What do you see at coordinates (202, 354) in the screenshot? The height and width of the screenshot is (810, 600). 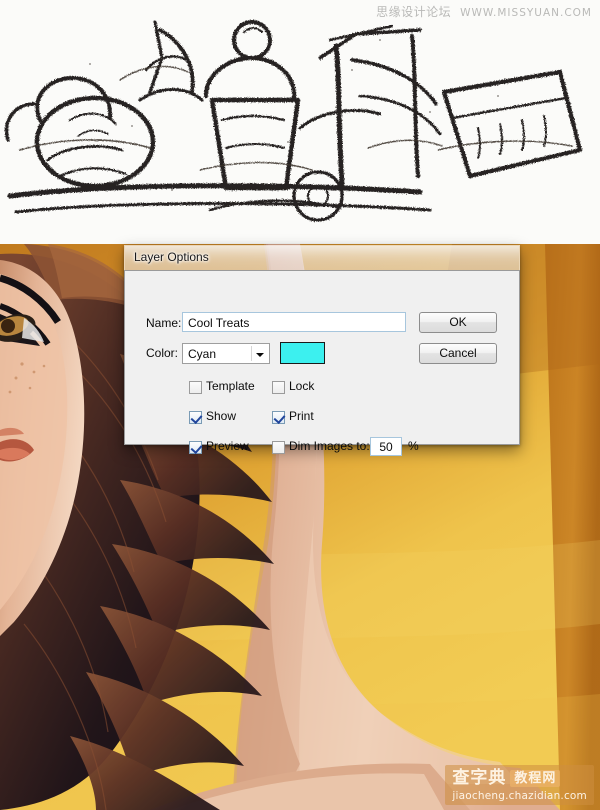 I see `color-selected-value: Cyan` at bounding box center [202, 354].